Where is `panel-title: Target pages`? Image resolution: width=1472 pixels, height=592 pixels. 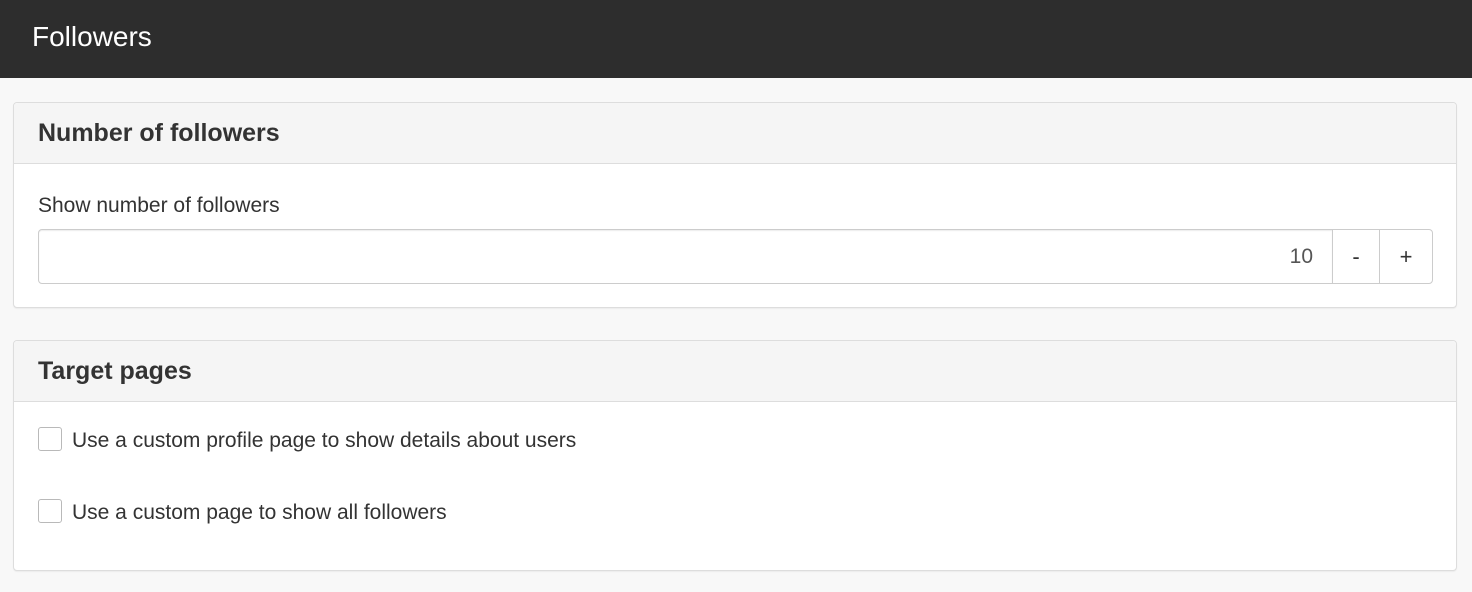
panel-title: Target pages is located at coordinates (115, 371).